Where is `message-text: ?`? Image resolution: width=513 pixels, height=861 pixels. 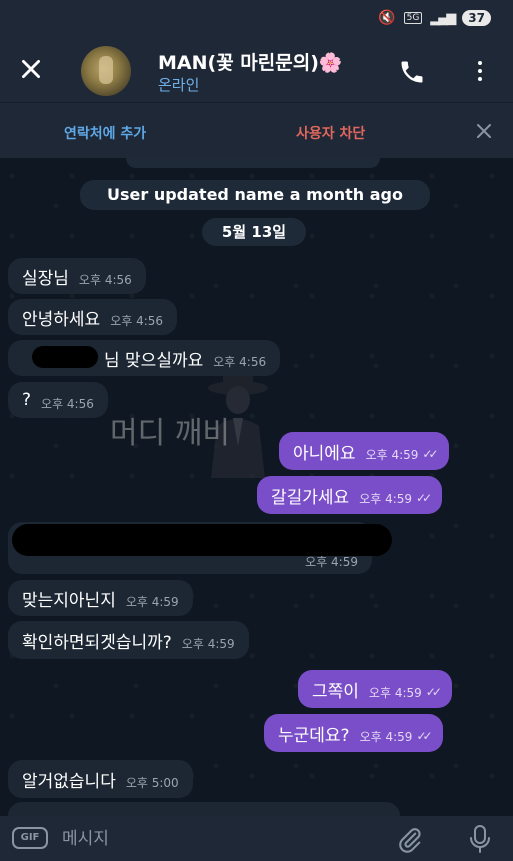
message-text: ? is located at coordinates (27, 400).